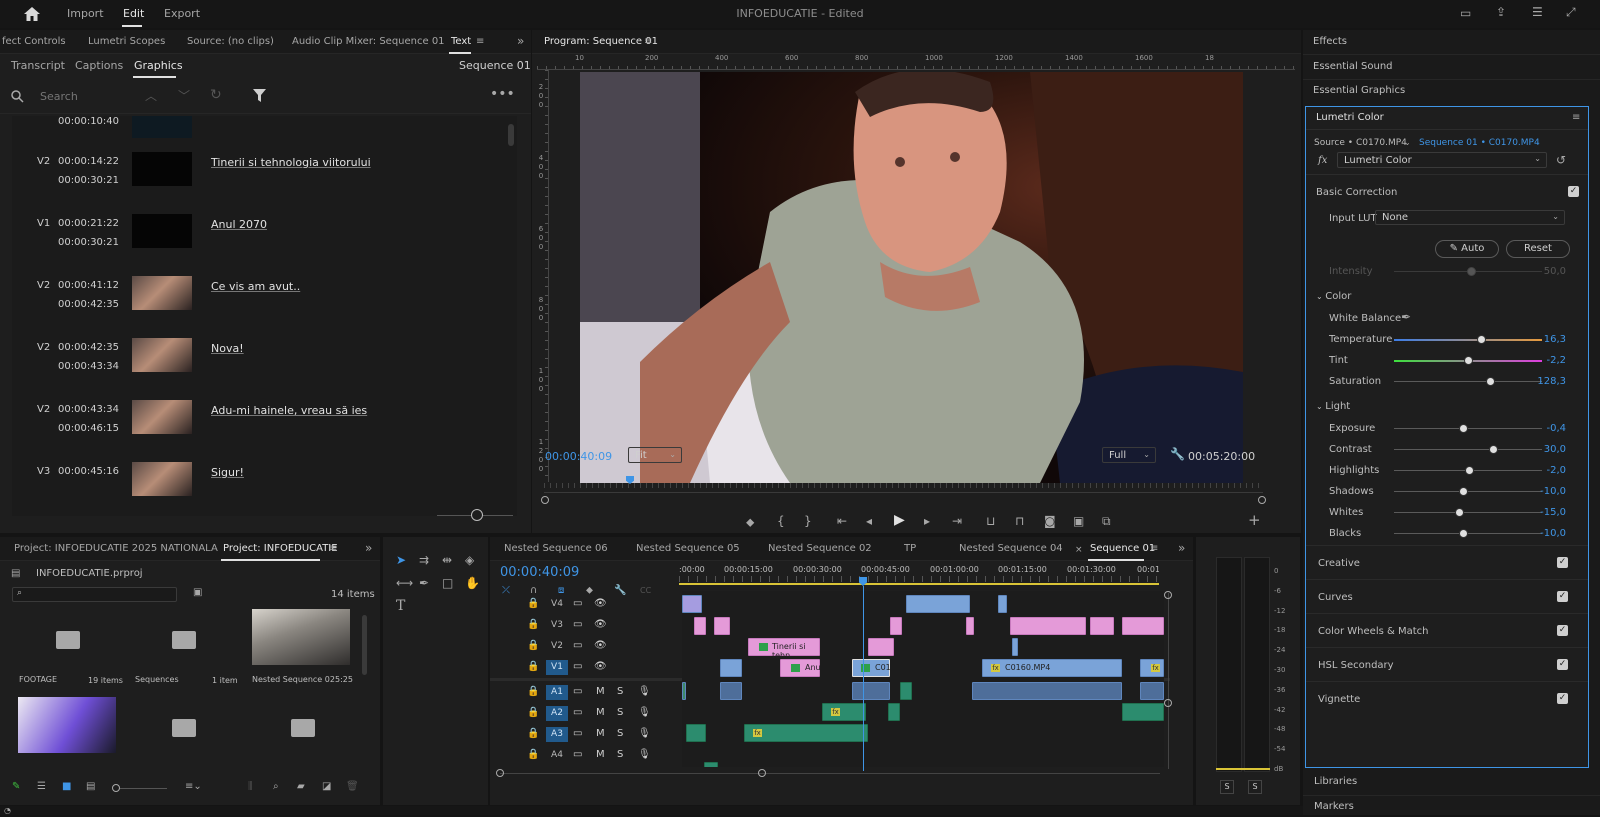 The height and width of the screenshot is (817, 1600). What do you see at coordinates (1442, 160) in the screenshot?
I see `effect-dropdown: Lumetri Color ⌄` at bounding box center [1442, 160].